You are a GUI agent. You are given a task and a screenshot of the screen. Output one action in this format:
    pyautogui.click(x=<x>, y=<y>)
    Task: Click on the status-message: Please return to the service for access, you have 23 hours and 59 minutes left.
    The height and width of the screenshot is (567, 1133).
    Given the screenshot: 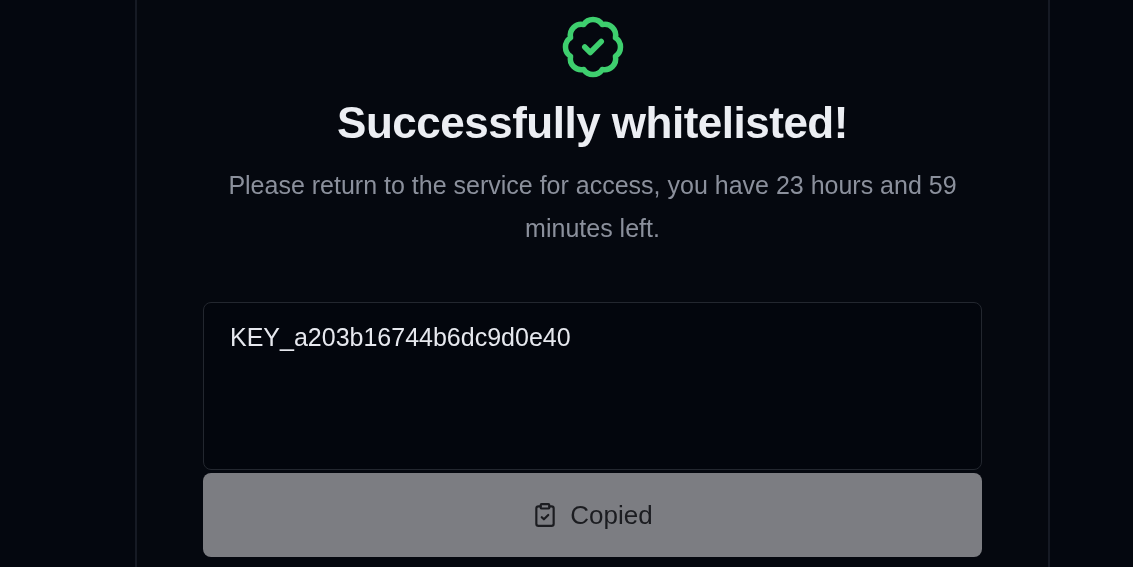 What is the action you would take?
    pyautogui.click(x=592, y=207)
    